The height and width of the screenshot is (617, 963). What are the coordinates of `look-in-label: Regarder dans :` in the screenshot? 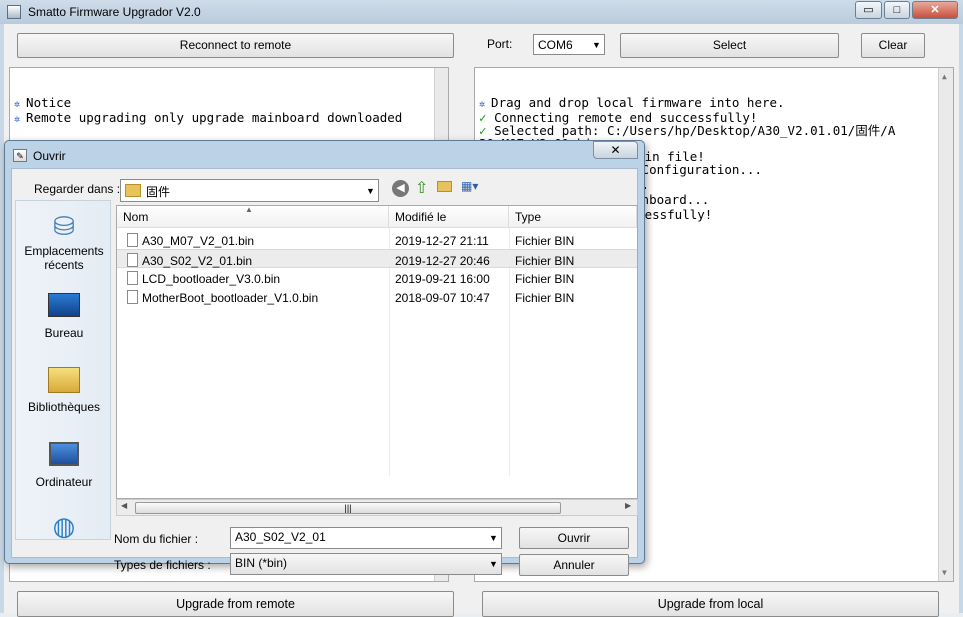 It's located at (77, 189).